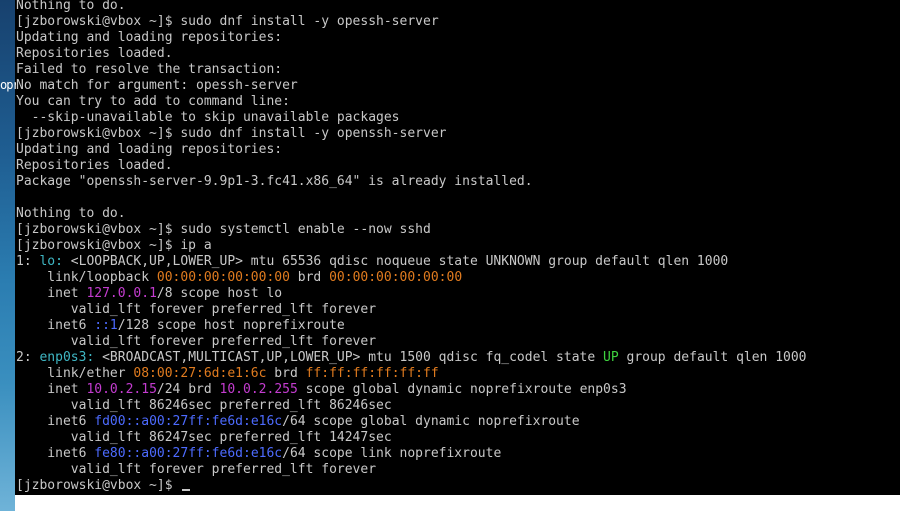 The height and width of the screenshot is (511, 900). What do you see at coordinates (51, 261) in the screenshot?
I see `terminal-text-segment: lo:` at bounding box center [51, 261].